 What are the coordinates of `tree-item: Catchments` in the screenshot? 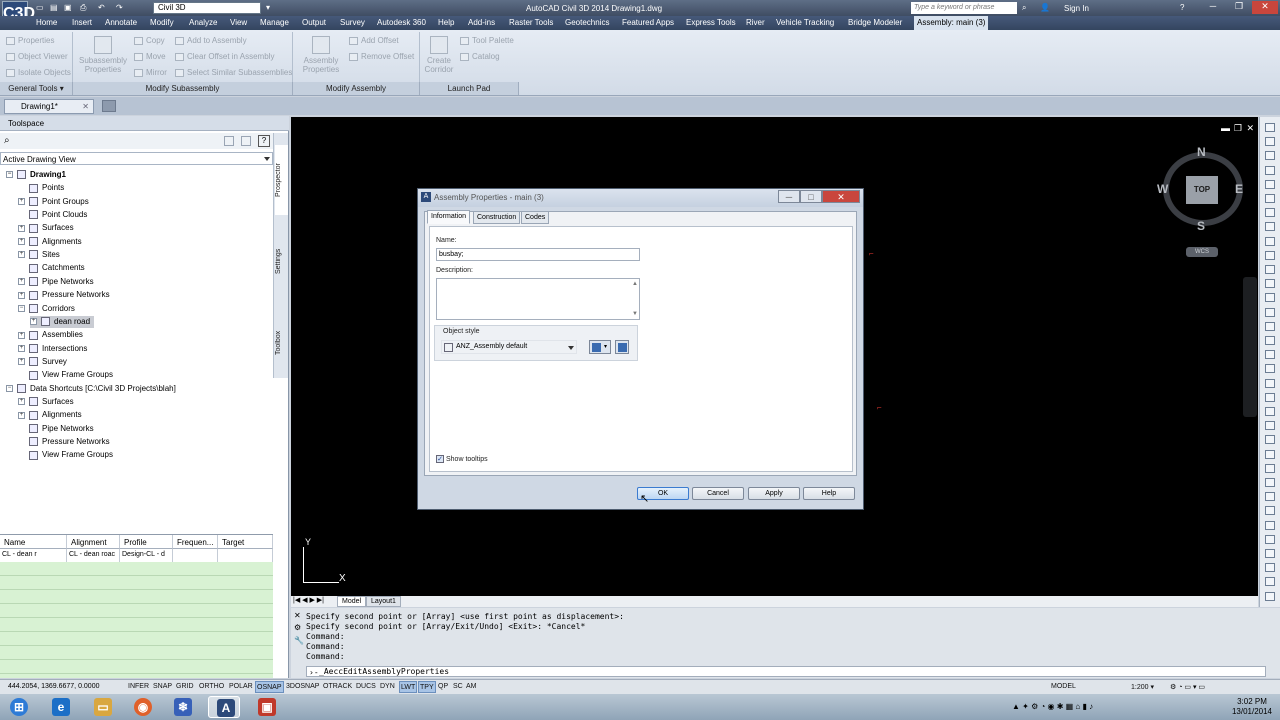 It's located at (51, 268).